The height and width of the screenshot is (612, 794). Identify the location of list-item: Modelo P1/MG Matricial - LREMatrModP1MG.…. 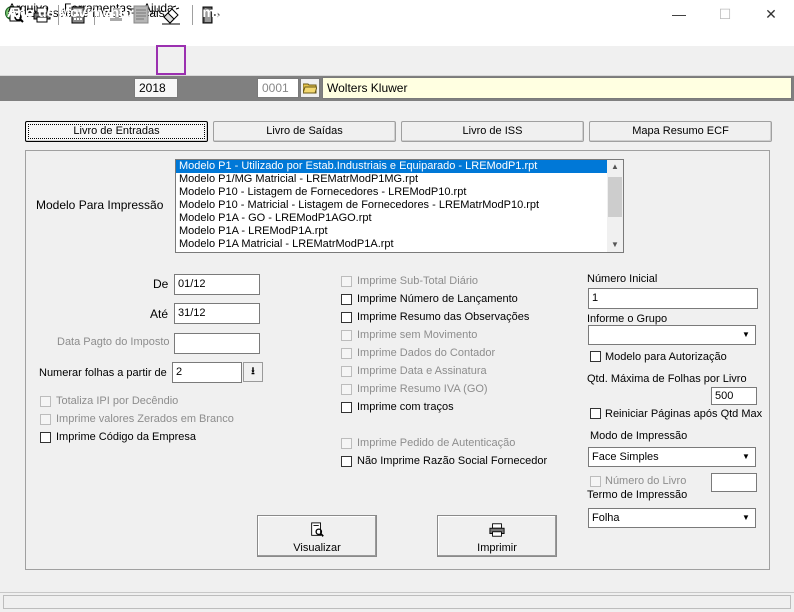
(399, 179).